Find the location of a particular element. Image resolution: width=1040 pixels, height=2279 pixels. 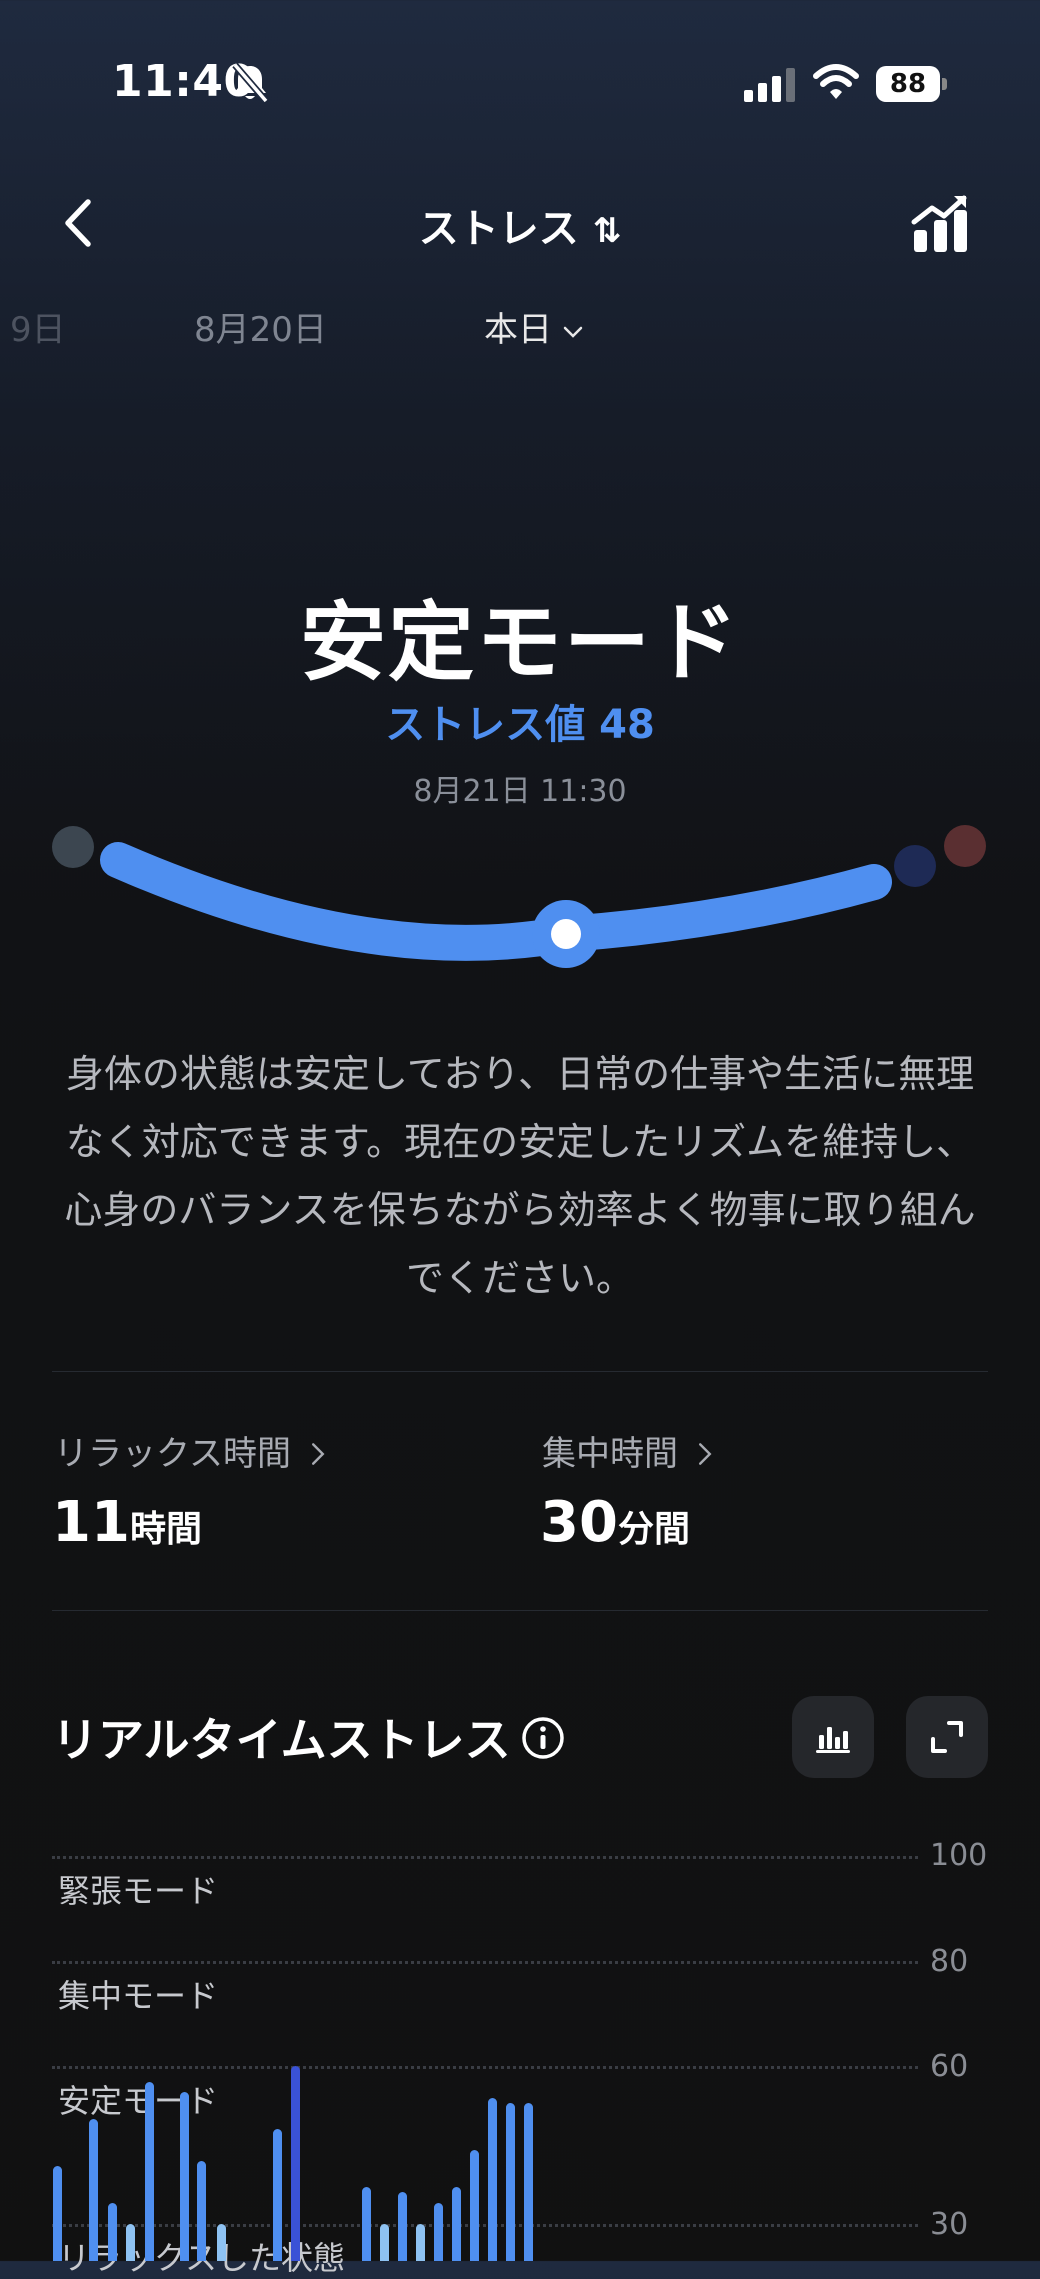

zone-label-stable: 安定モード is located at coordinates (138, 2101).